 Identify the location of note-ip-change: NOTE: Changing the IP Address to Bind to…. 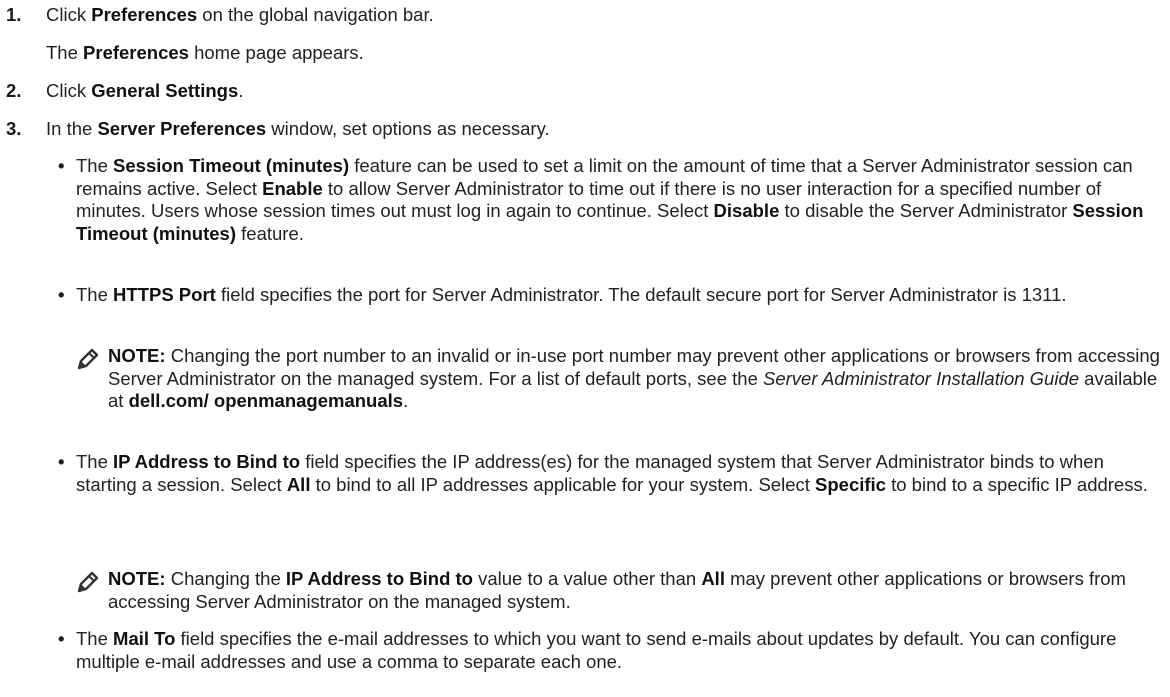
(622, 590).